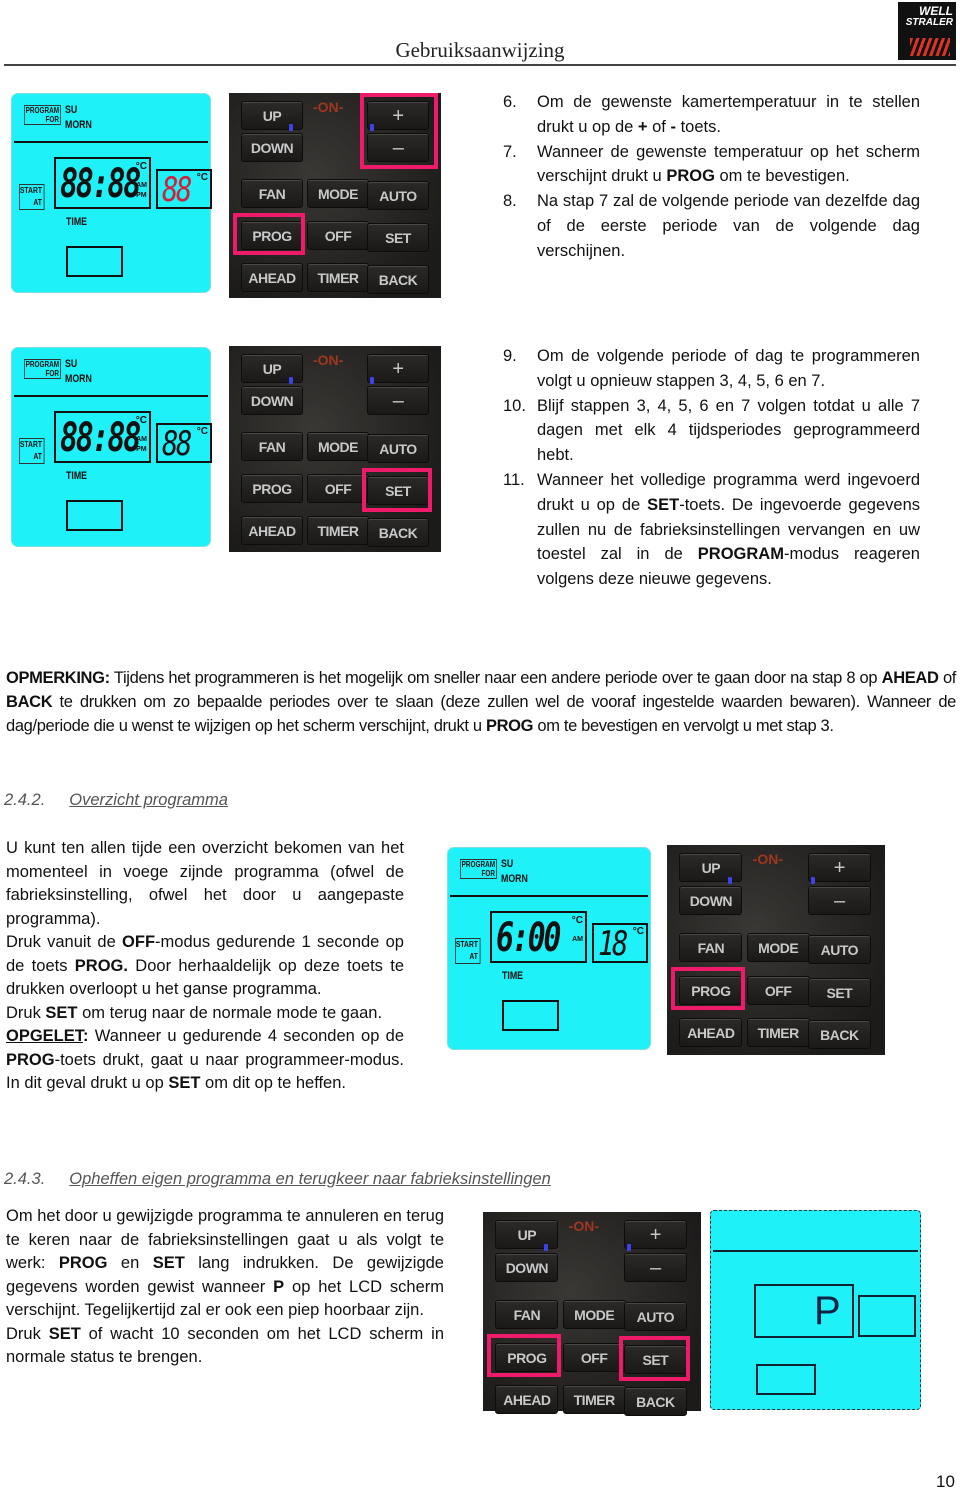  I want to click on lcd-p-symbol: P, so click(827, 1311).